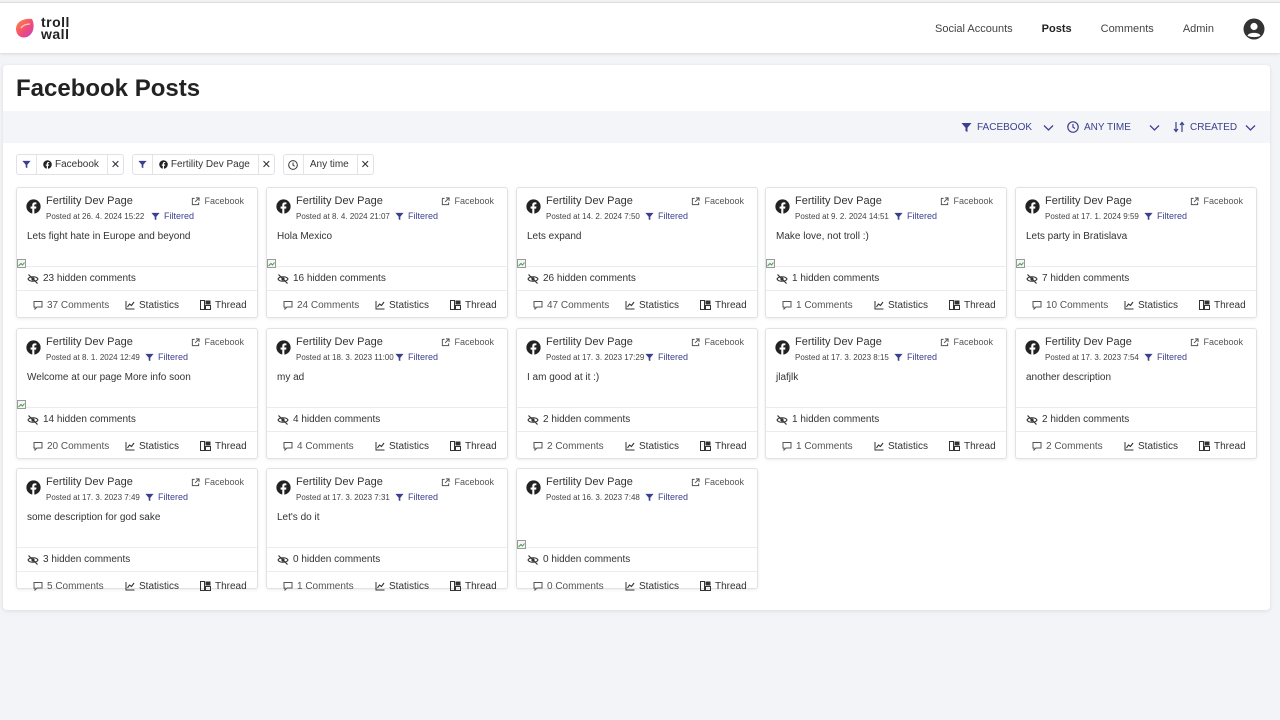 This screenshot has height=720, width=1280. Describe the element at coordinates (568, 586) in the screenshot. I see `comments-button: 0 Comments` at that location.